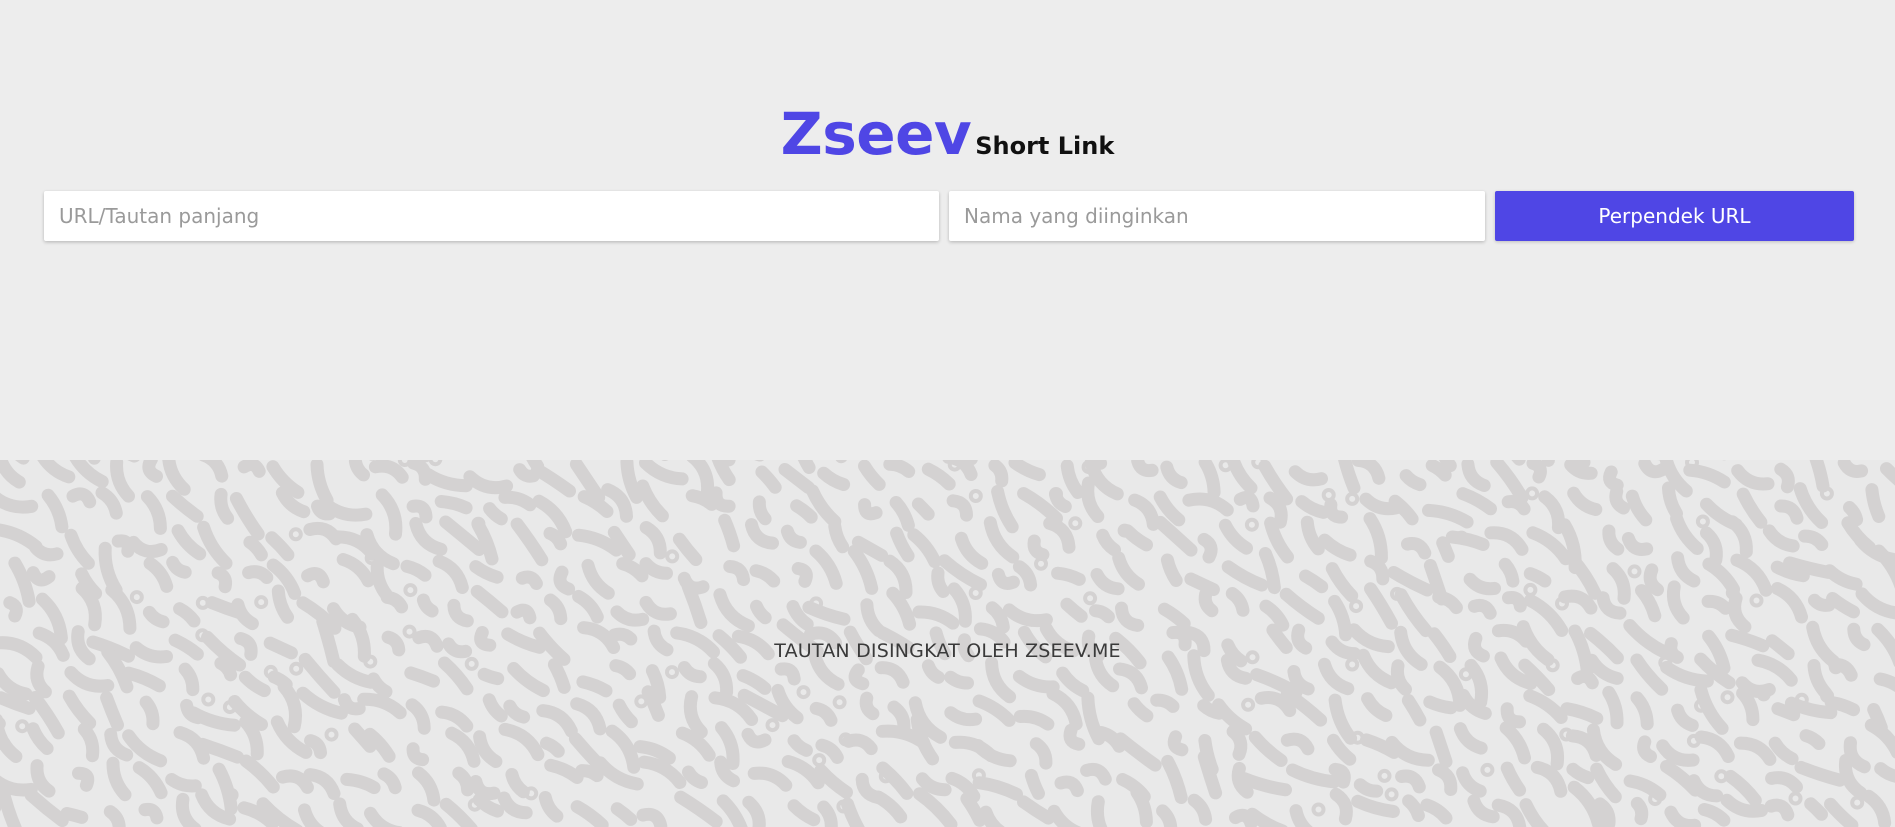 The height and width of the screenshot is (827, 1895). Describe the element at coordinates (1217, 216) in the screenshot. I see `custom-name-input` at that location.